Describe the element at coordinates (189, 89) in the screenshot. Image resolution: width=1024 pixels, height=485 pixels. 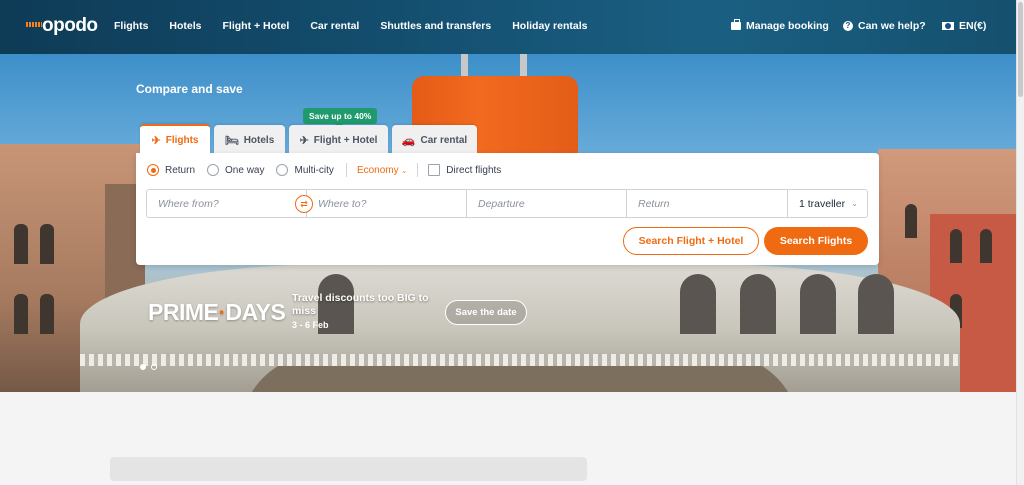
I see `hero-headline: Compare and save` at that location.